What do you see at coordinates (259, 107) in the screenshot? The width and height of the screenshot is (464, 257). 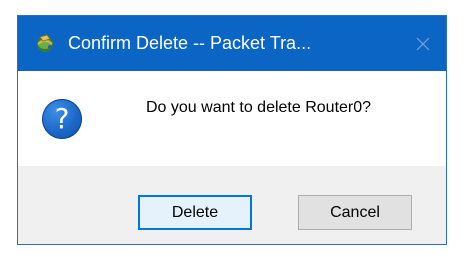 I see `confirmation-message: Do you want to delete Router0?` at bounding box center [259, 107].